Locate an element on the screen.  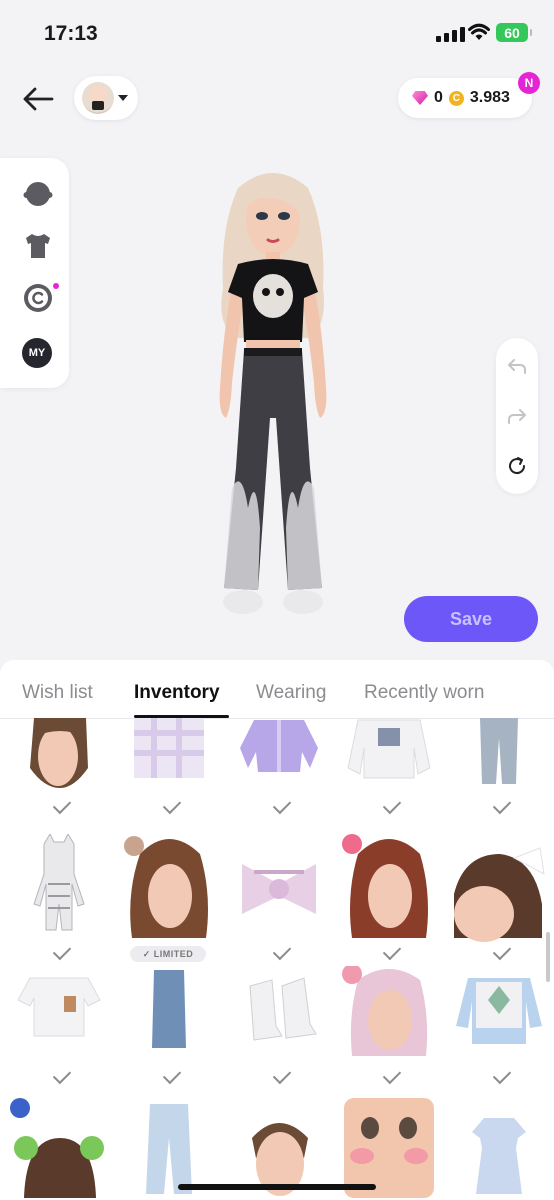
diamond-count: 0 is located at coordinates (438, 97).